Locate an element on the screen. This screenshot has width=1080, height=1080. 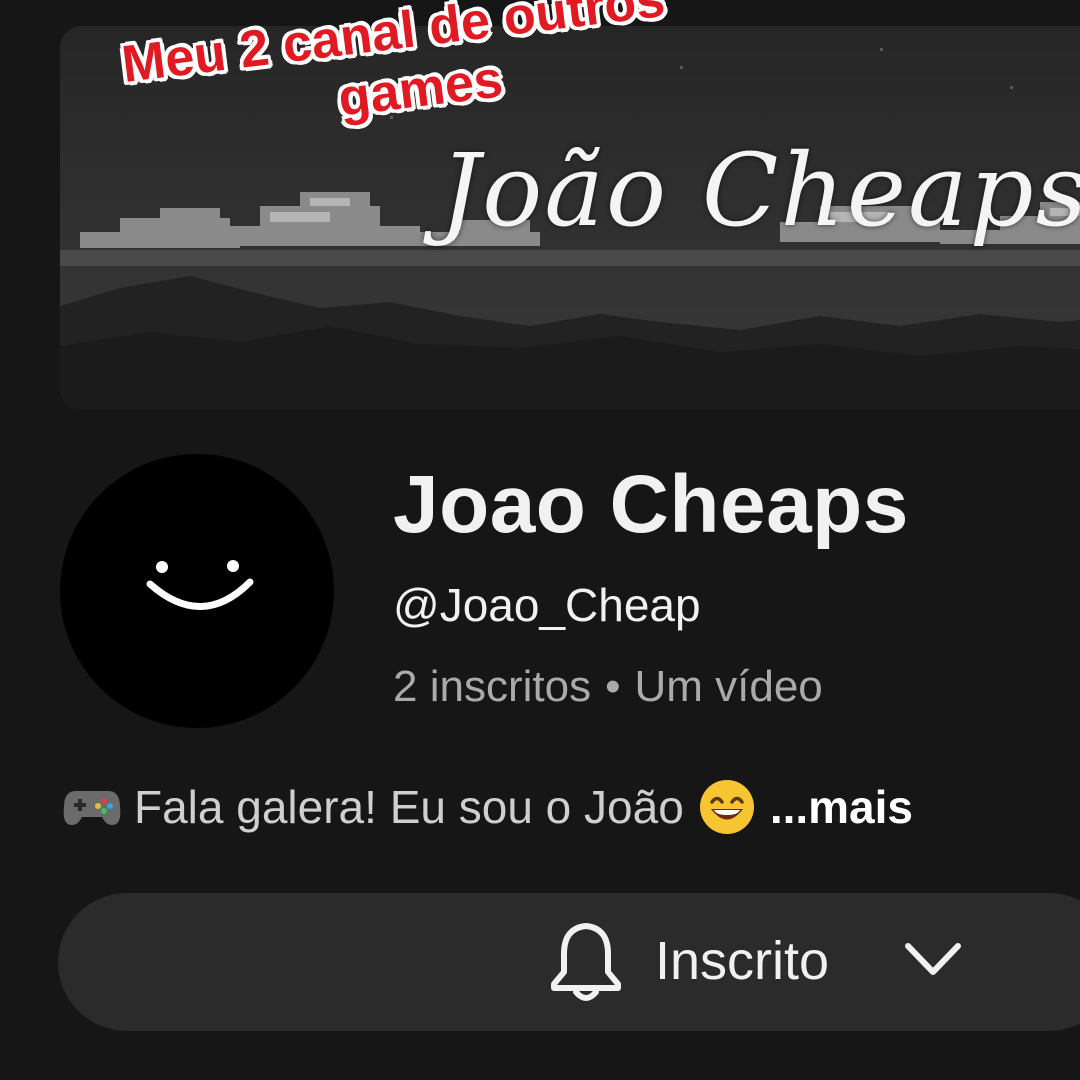
description-more-link: ...mais is located at coordinates (841, 807).